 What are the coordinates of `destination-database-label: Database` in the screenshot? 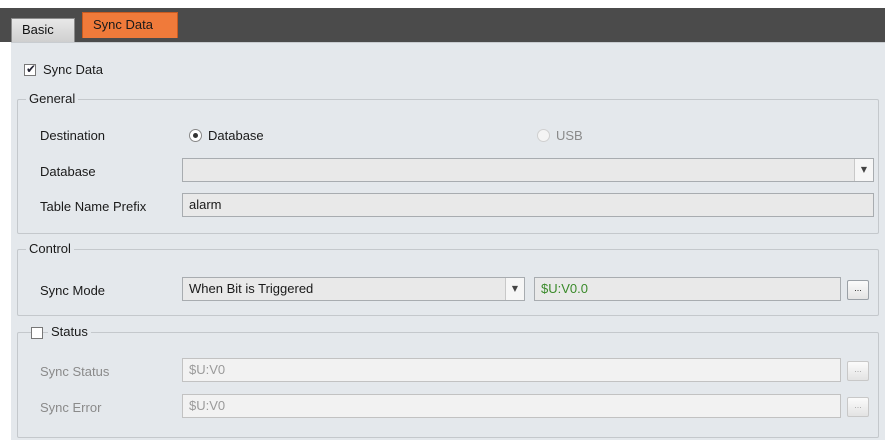 It's located at (236, 135).